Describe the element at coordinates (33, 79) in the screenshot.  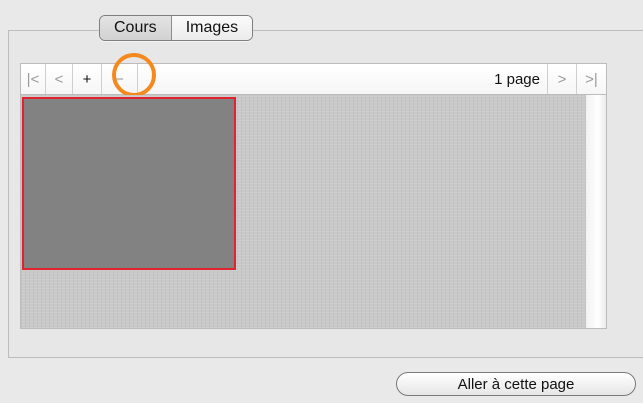
I see `first-page-button: |<` at that location.